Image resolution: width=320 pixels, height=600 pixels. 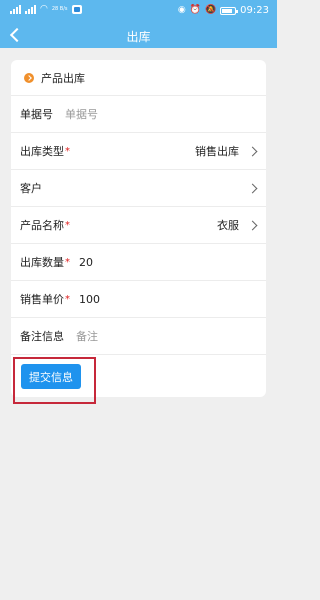 I want to click on product-name-value: 衣服, so click(x=228, y=225).